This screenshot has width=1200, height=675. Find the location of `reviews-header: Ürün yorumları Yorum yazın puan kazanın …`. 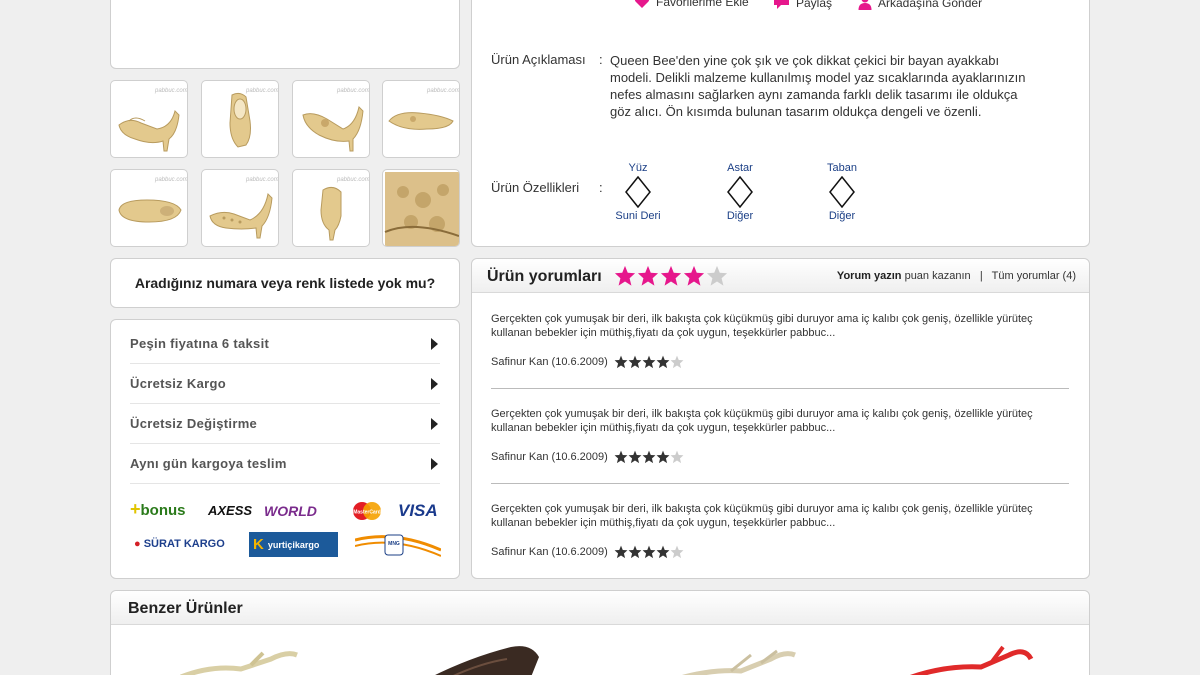

reviews-header: Ürün yorumları Yorum yazın puan kazanın … is located at coordinates (780, 276).